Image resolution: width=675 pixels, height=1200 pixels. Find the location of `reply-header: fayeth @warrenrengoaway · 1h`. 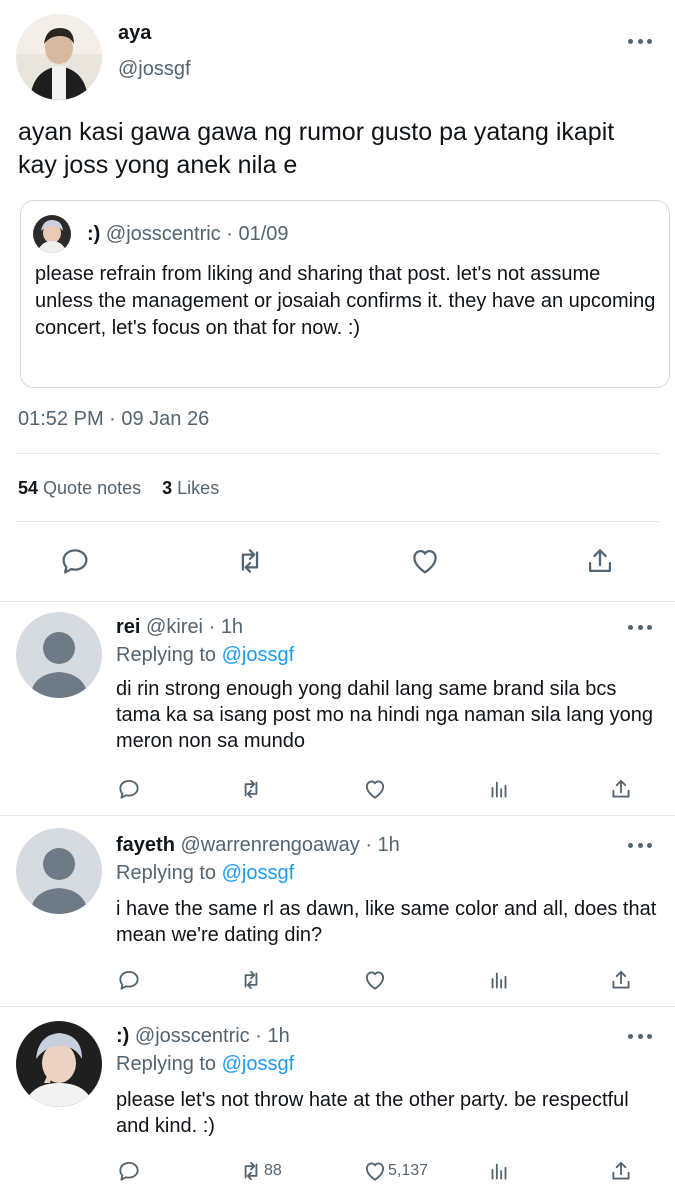

reply-header: fayeth @warrenrengoaway · 1h is located at coordinates (258, 845).